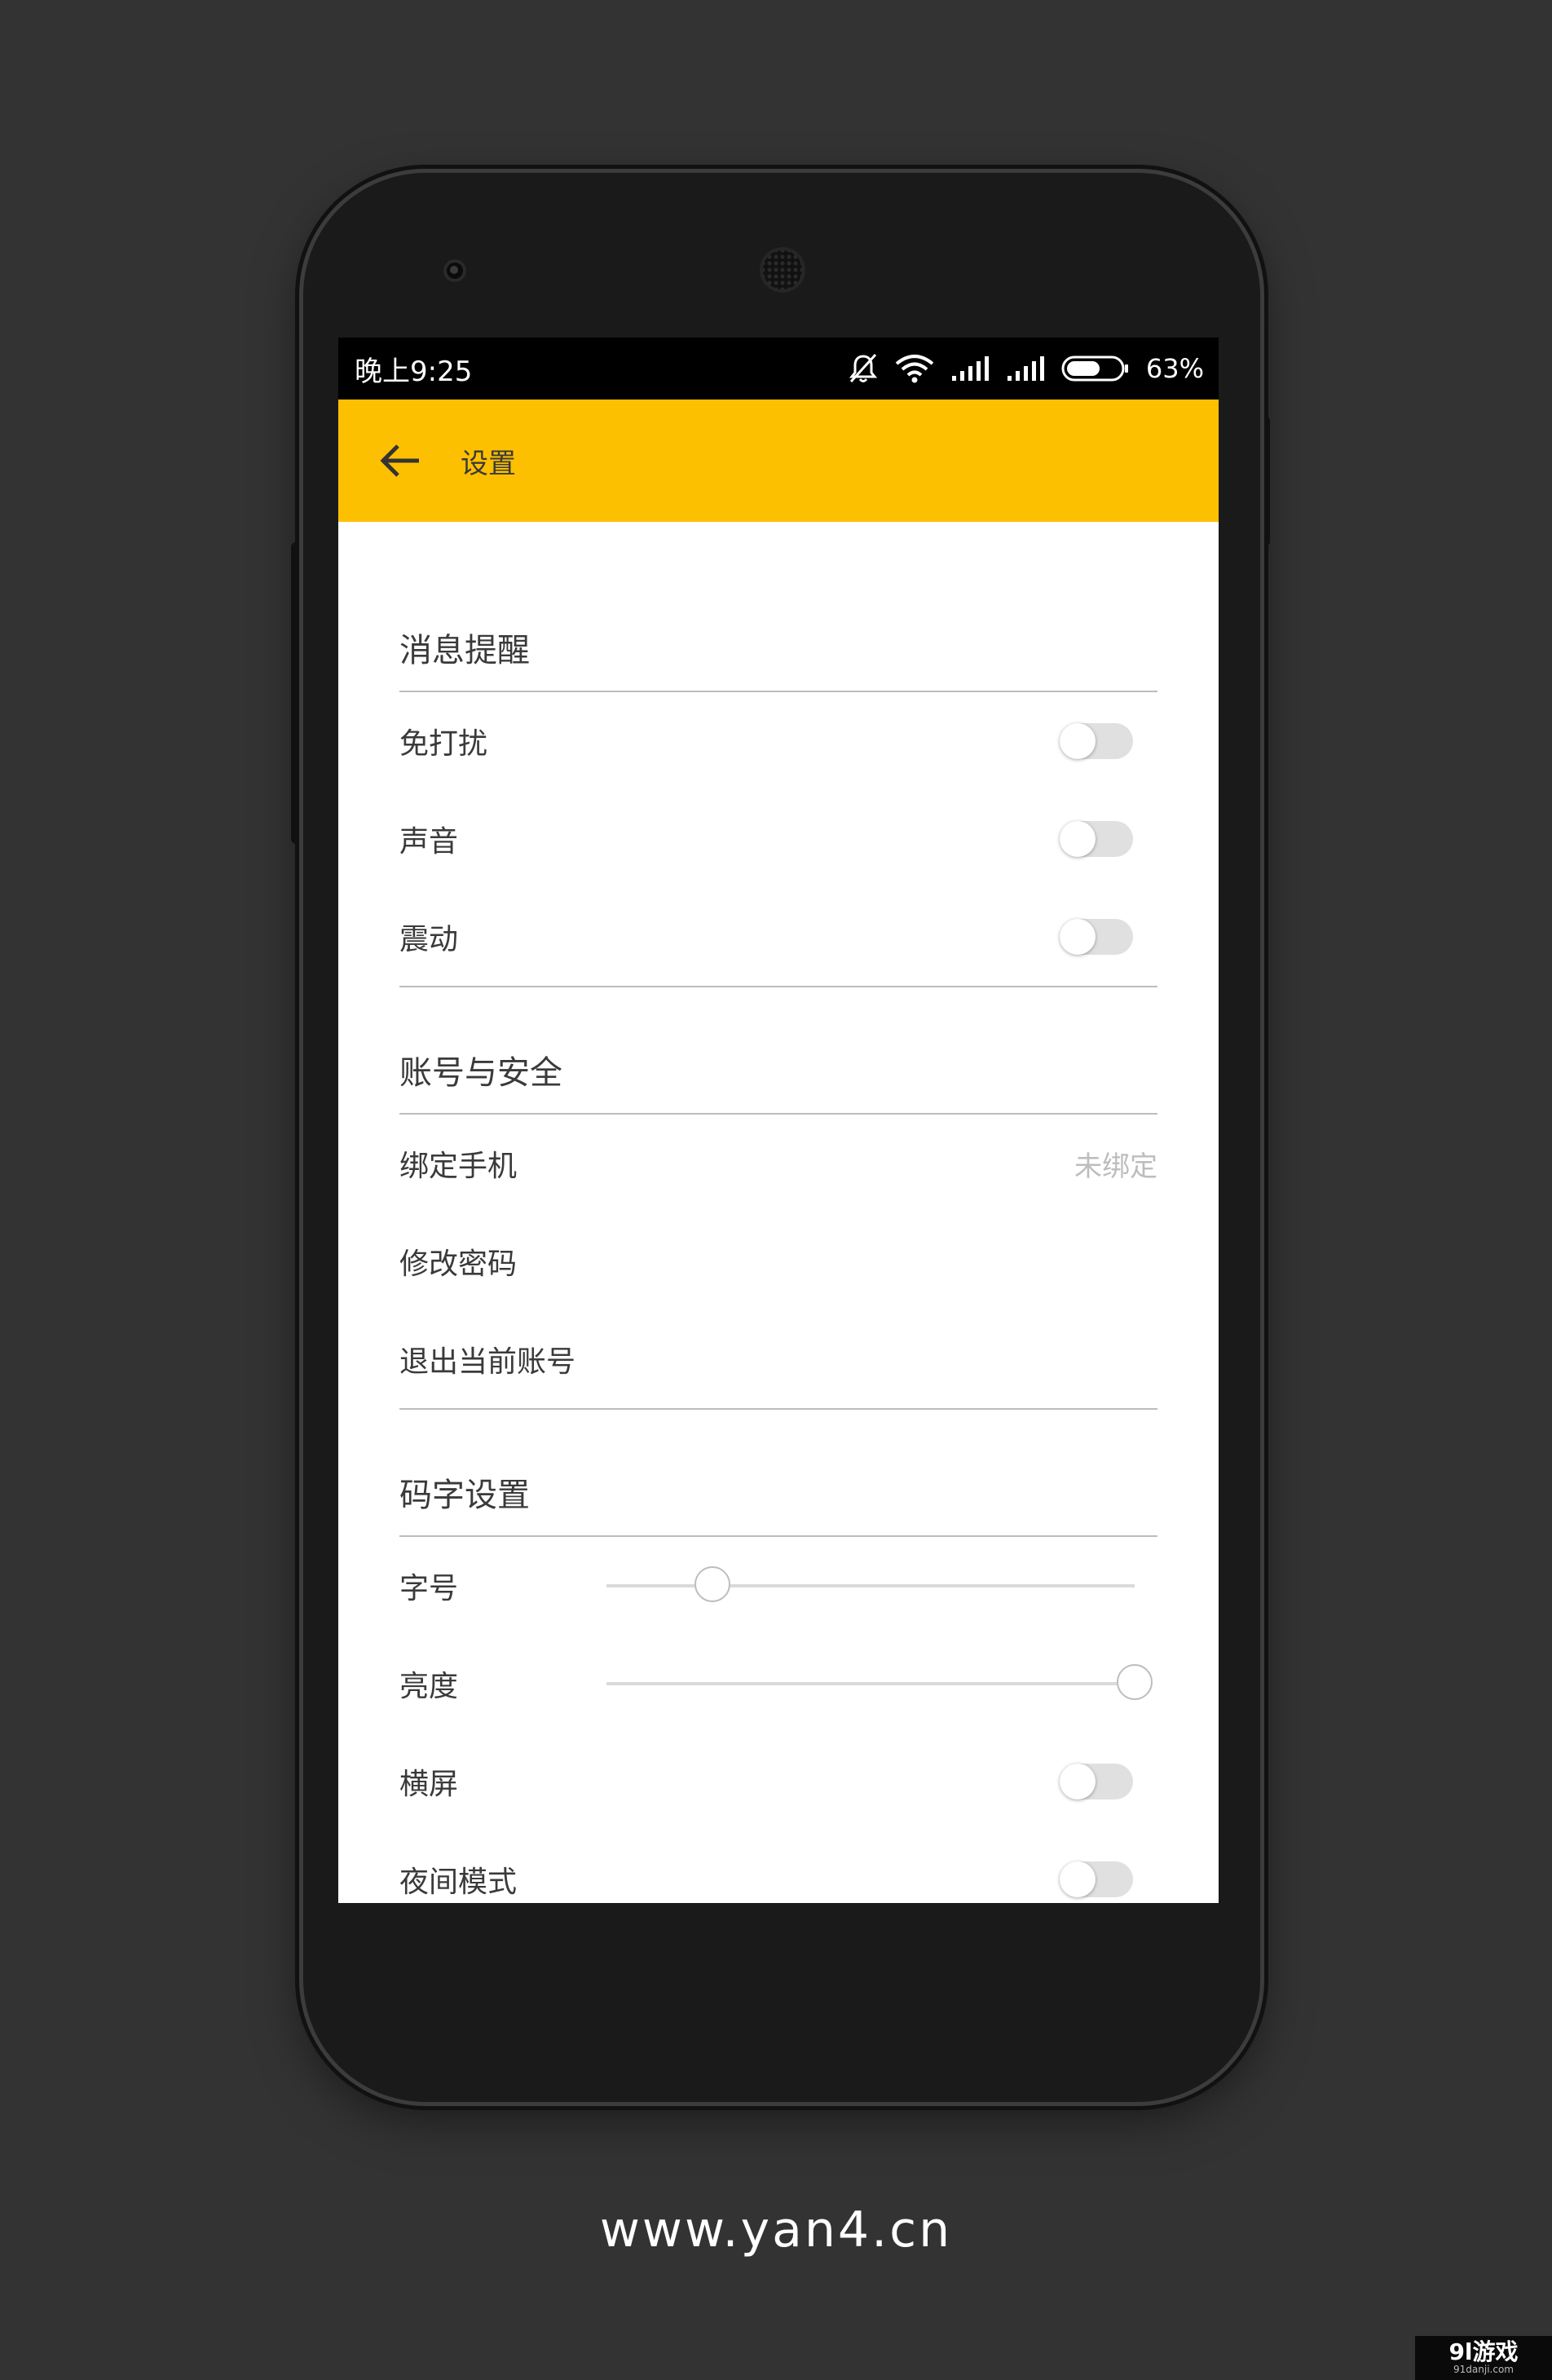 The height and width of the screenshot is (2380, 1552). What do you see at coordinates (776, 2230) in the screenshot?
I see `footer-url: www.yan4.cn` at bounding box center [776, 2230].